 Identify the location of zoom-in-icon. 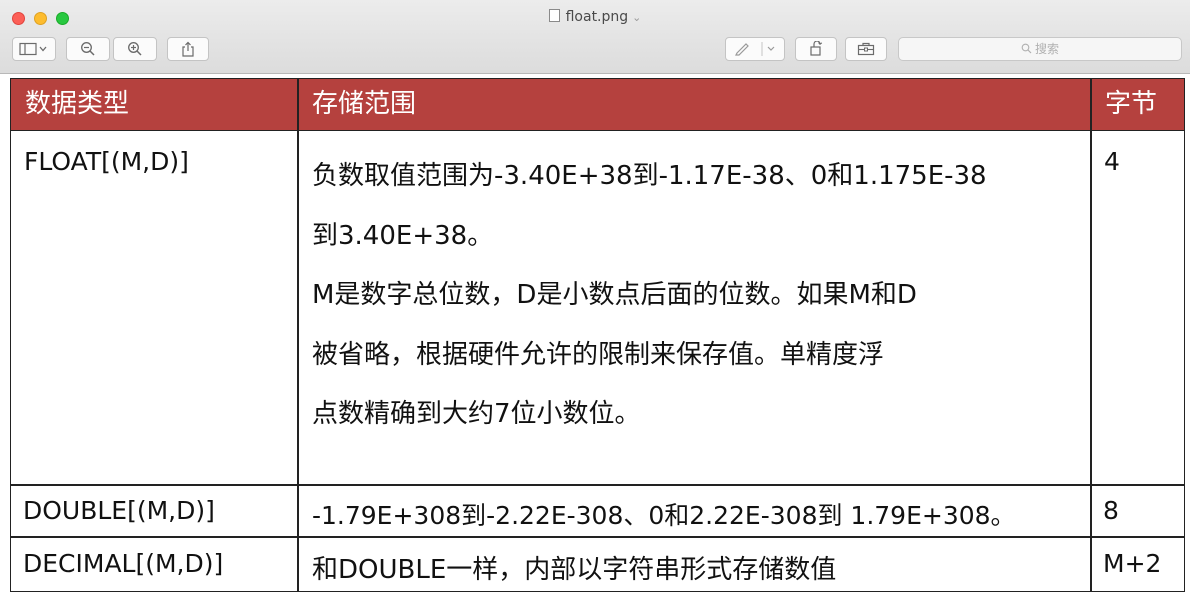
(135, 49).